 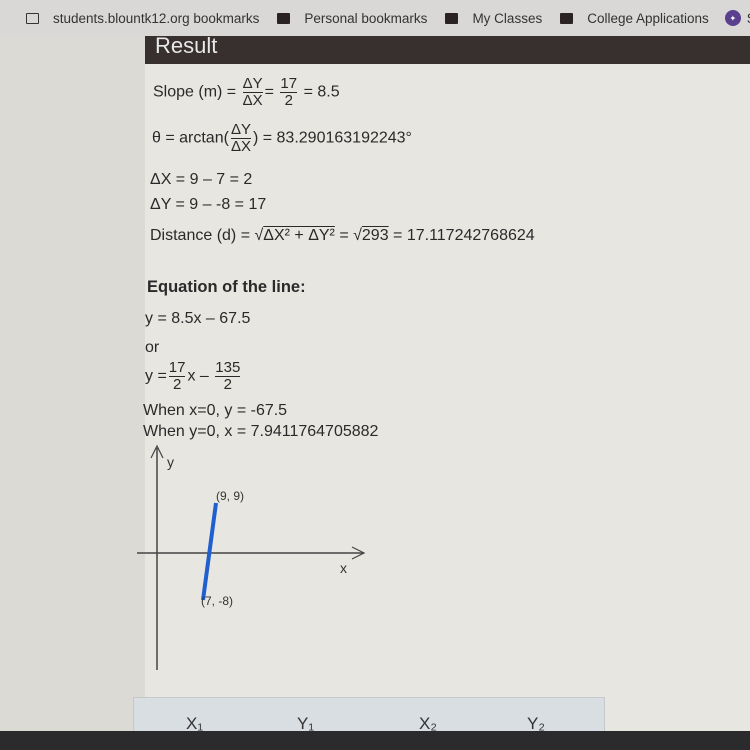 I want to click on line-graph: y x (9, 9) (7, -8), so click(x=251, y=557).